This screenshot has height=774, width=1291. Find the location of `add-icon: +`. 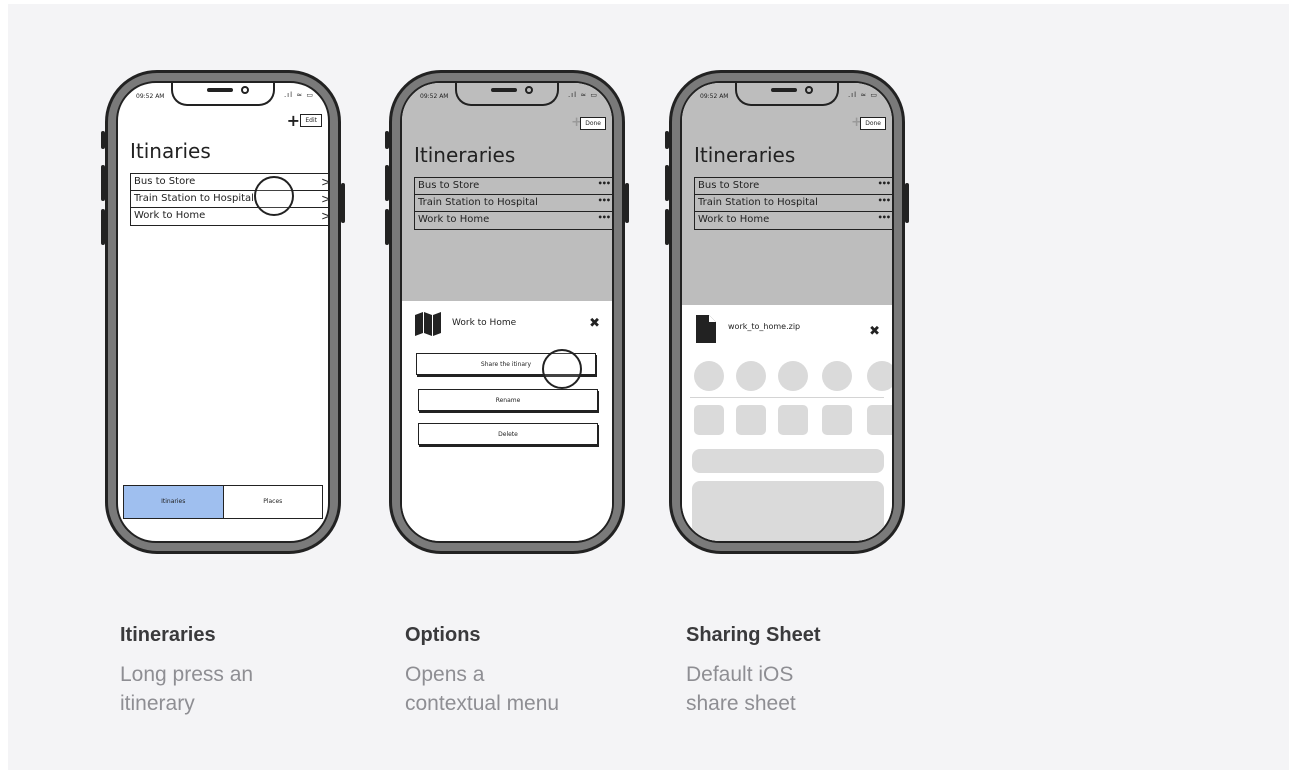

add-icon: + is located at coordinates (293, 121).